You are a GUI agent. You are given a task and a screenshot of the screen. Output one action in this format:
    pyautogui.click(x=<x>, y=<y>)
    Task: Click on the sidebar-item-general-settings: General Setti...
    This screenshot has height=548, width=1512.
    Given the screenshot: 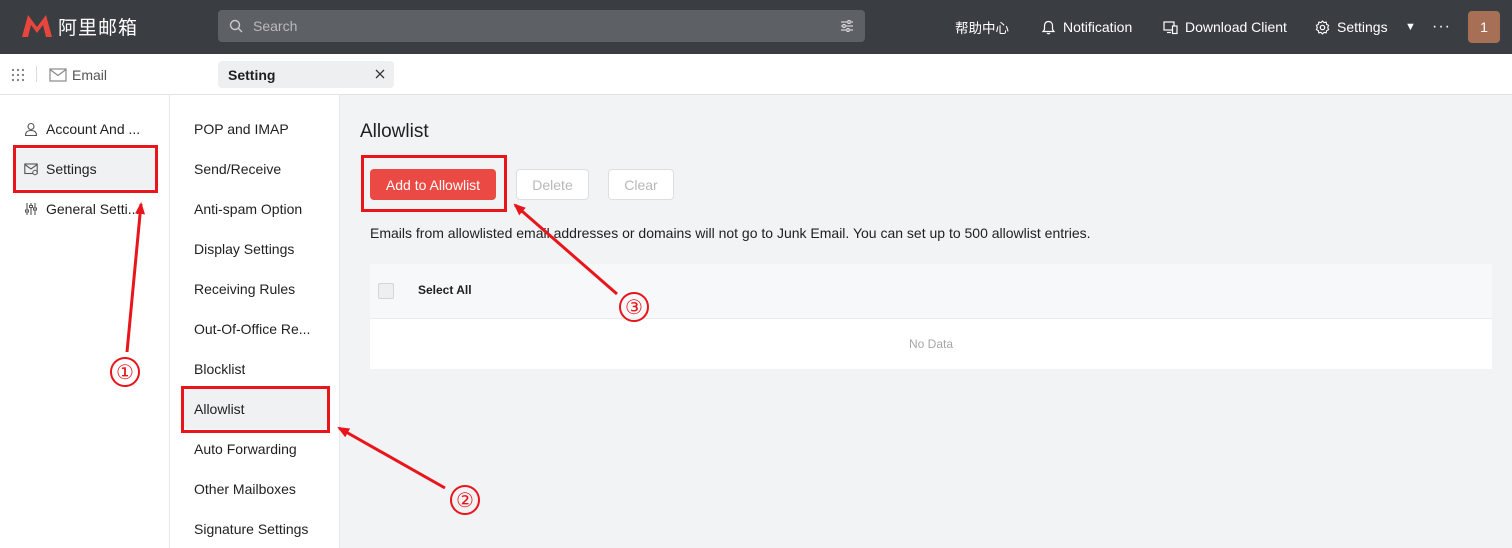 What is the action you would take?
    pyautogui.click(x=85, y=209)
    